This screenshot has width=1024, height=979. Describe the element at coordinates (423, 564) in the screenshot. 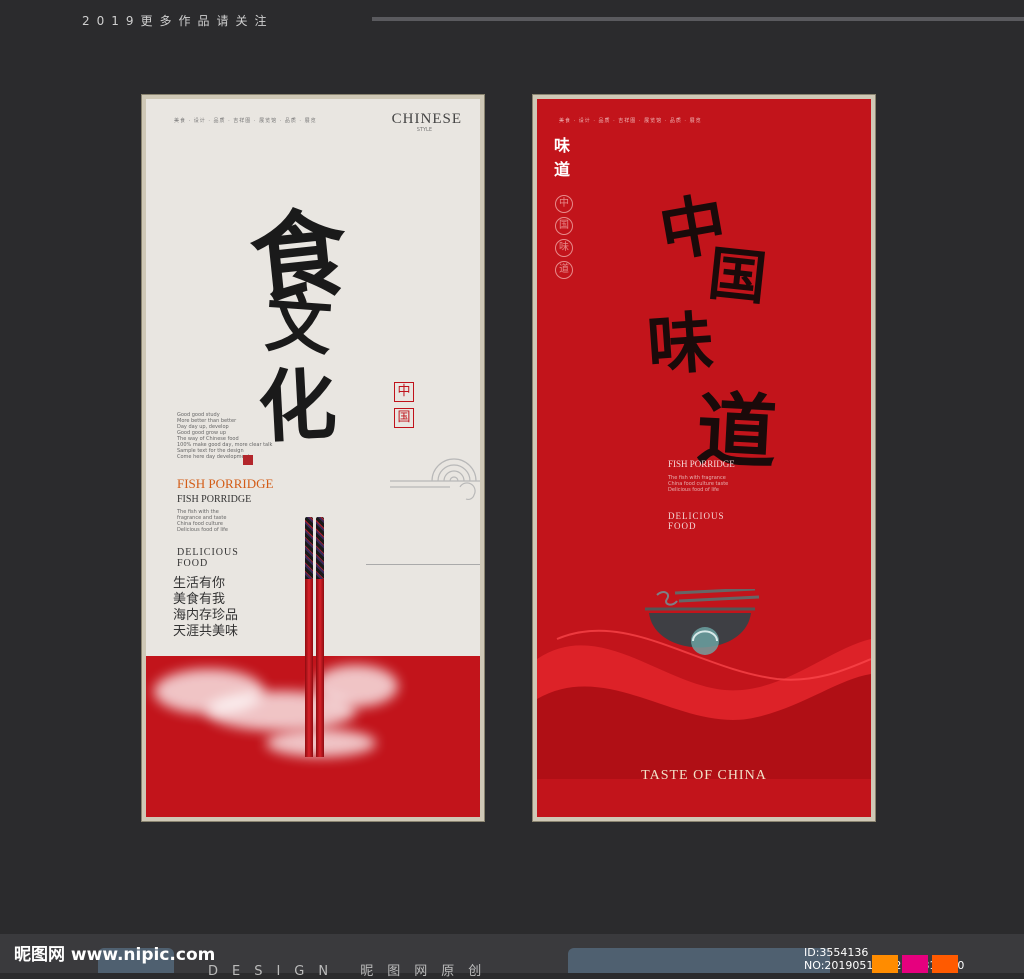

I see `divider-line` at that location.